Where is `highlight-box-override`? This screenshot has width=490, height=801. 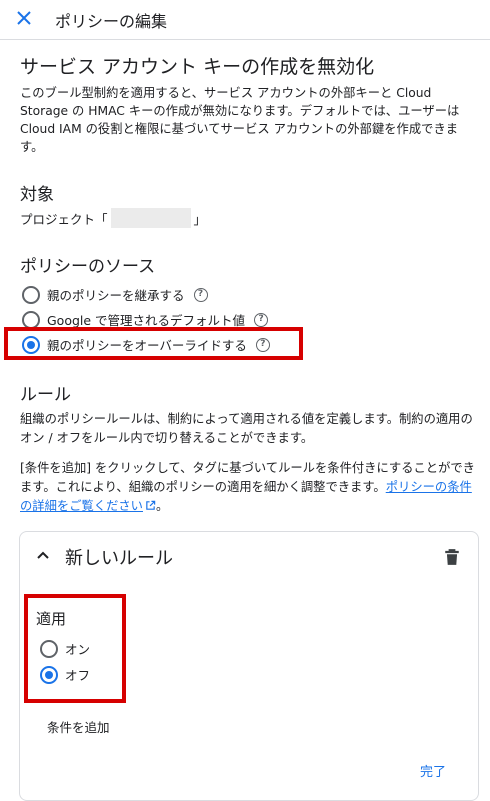
highlight-box-override is located at coordinates (153, 343).